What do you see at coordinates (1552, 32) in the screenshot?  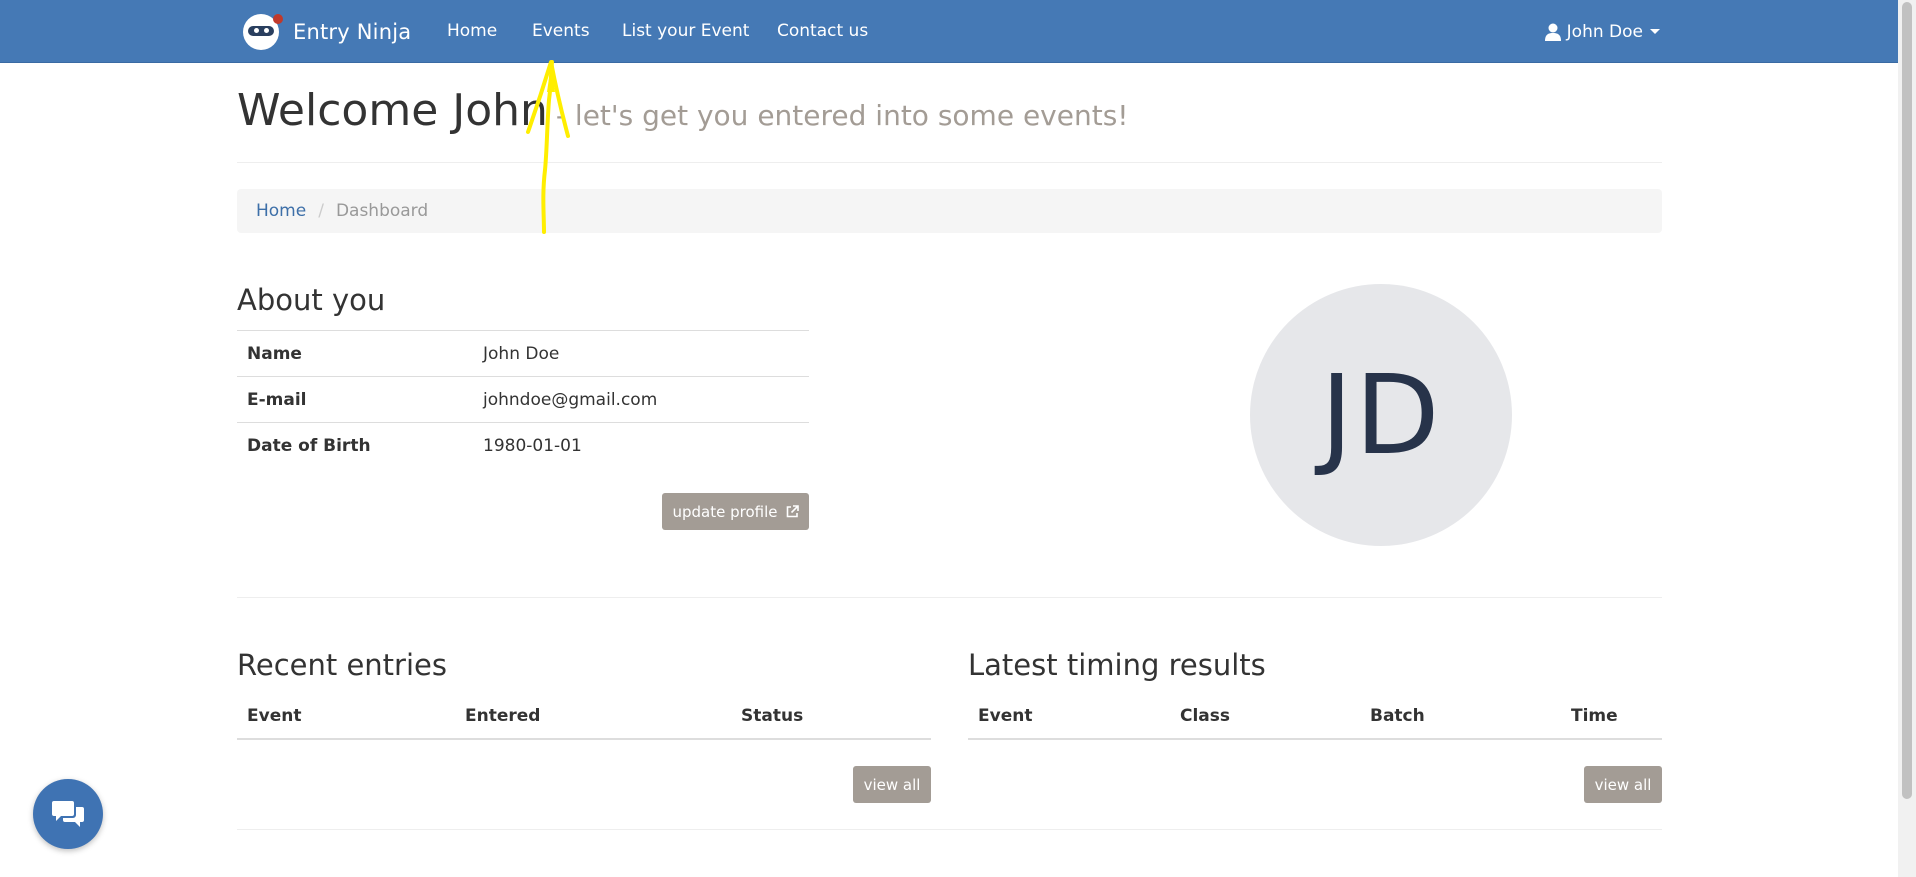 I see `user-icon` at bounding box center [1552, 32].